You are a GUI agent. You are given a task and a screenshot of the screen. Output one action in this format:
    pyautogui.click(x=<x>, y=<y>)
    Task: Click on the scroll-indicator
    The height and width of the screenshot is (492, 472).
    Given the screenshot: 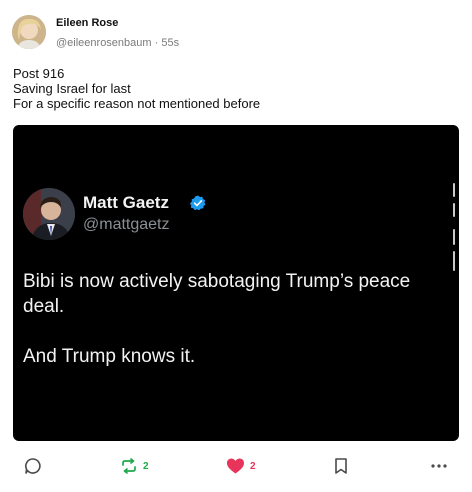 What is the action you would take?
    pyautogui.click(x=454, y=230)
    